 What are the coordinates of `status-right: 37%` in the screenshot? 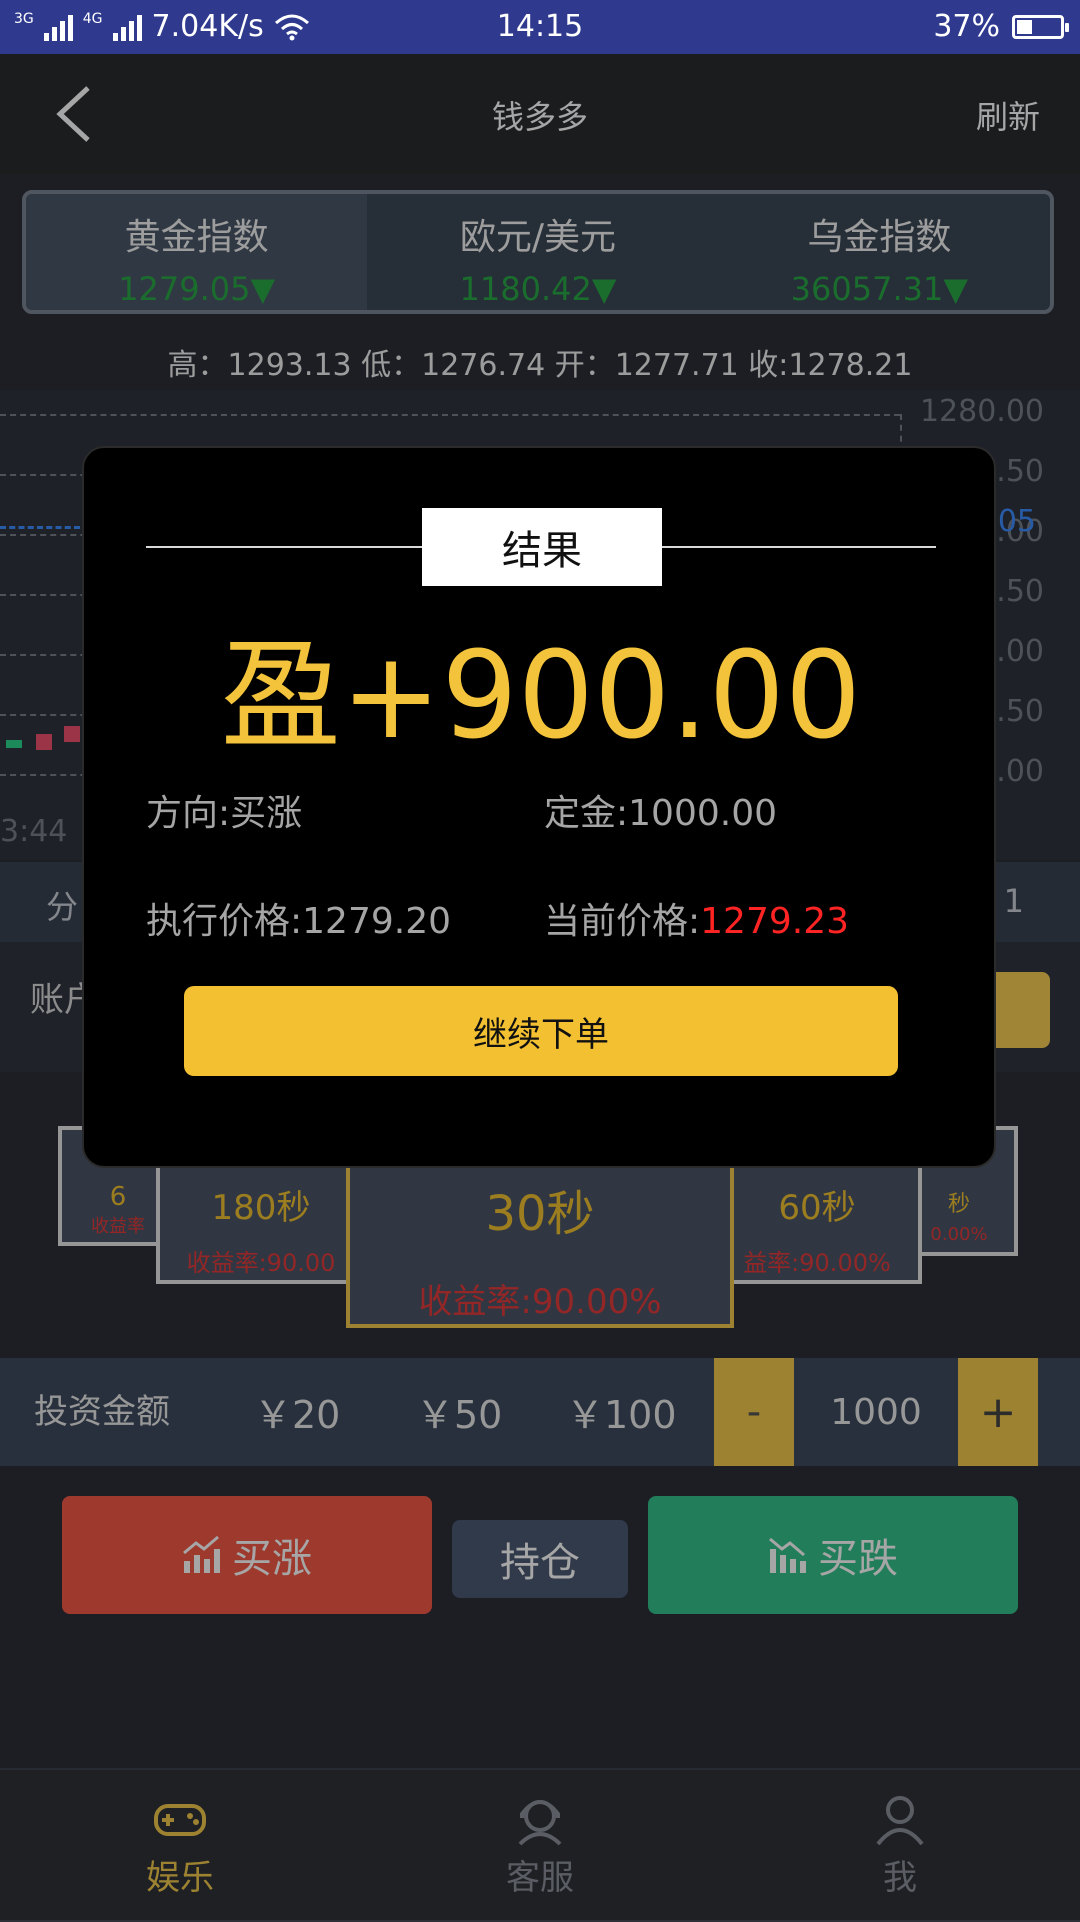 It's located at (1001, 26).